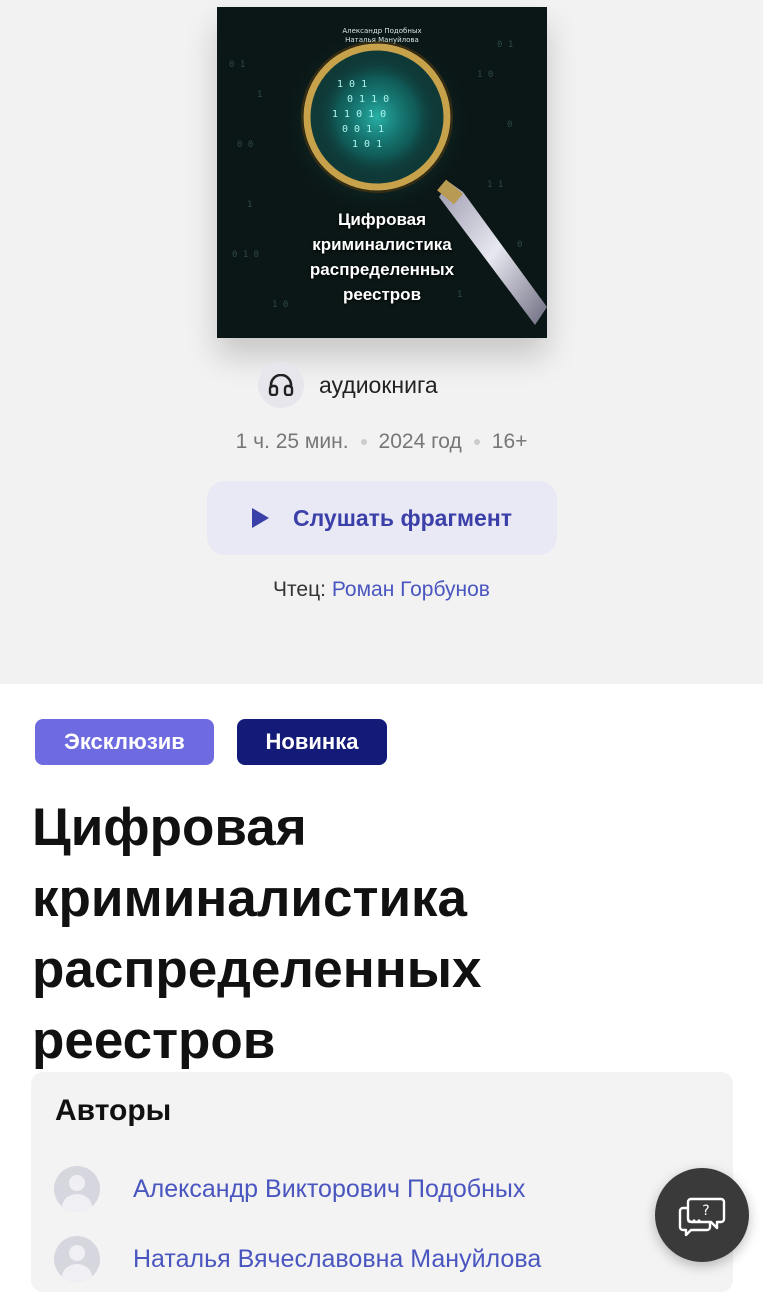 The height and width of the screenshot is (1292, 763). I want to click on svg-text: 0 1, so click(237, 65).